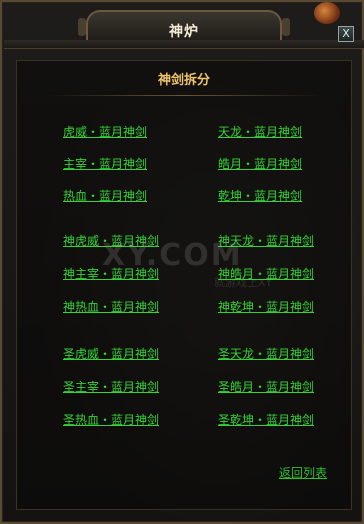  Describe the element at coordinates (266, 306) in the screenshot. I see `sword-link: 神乾坤・蓝月神剑` at that location.